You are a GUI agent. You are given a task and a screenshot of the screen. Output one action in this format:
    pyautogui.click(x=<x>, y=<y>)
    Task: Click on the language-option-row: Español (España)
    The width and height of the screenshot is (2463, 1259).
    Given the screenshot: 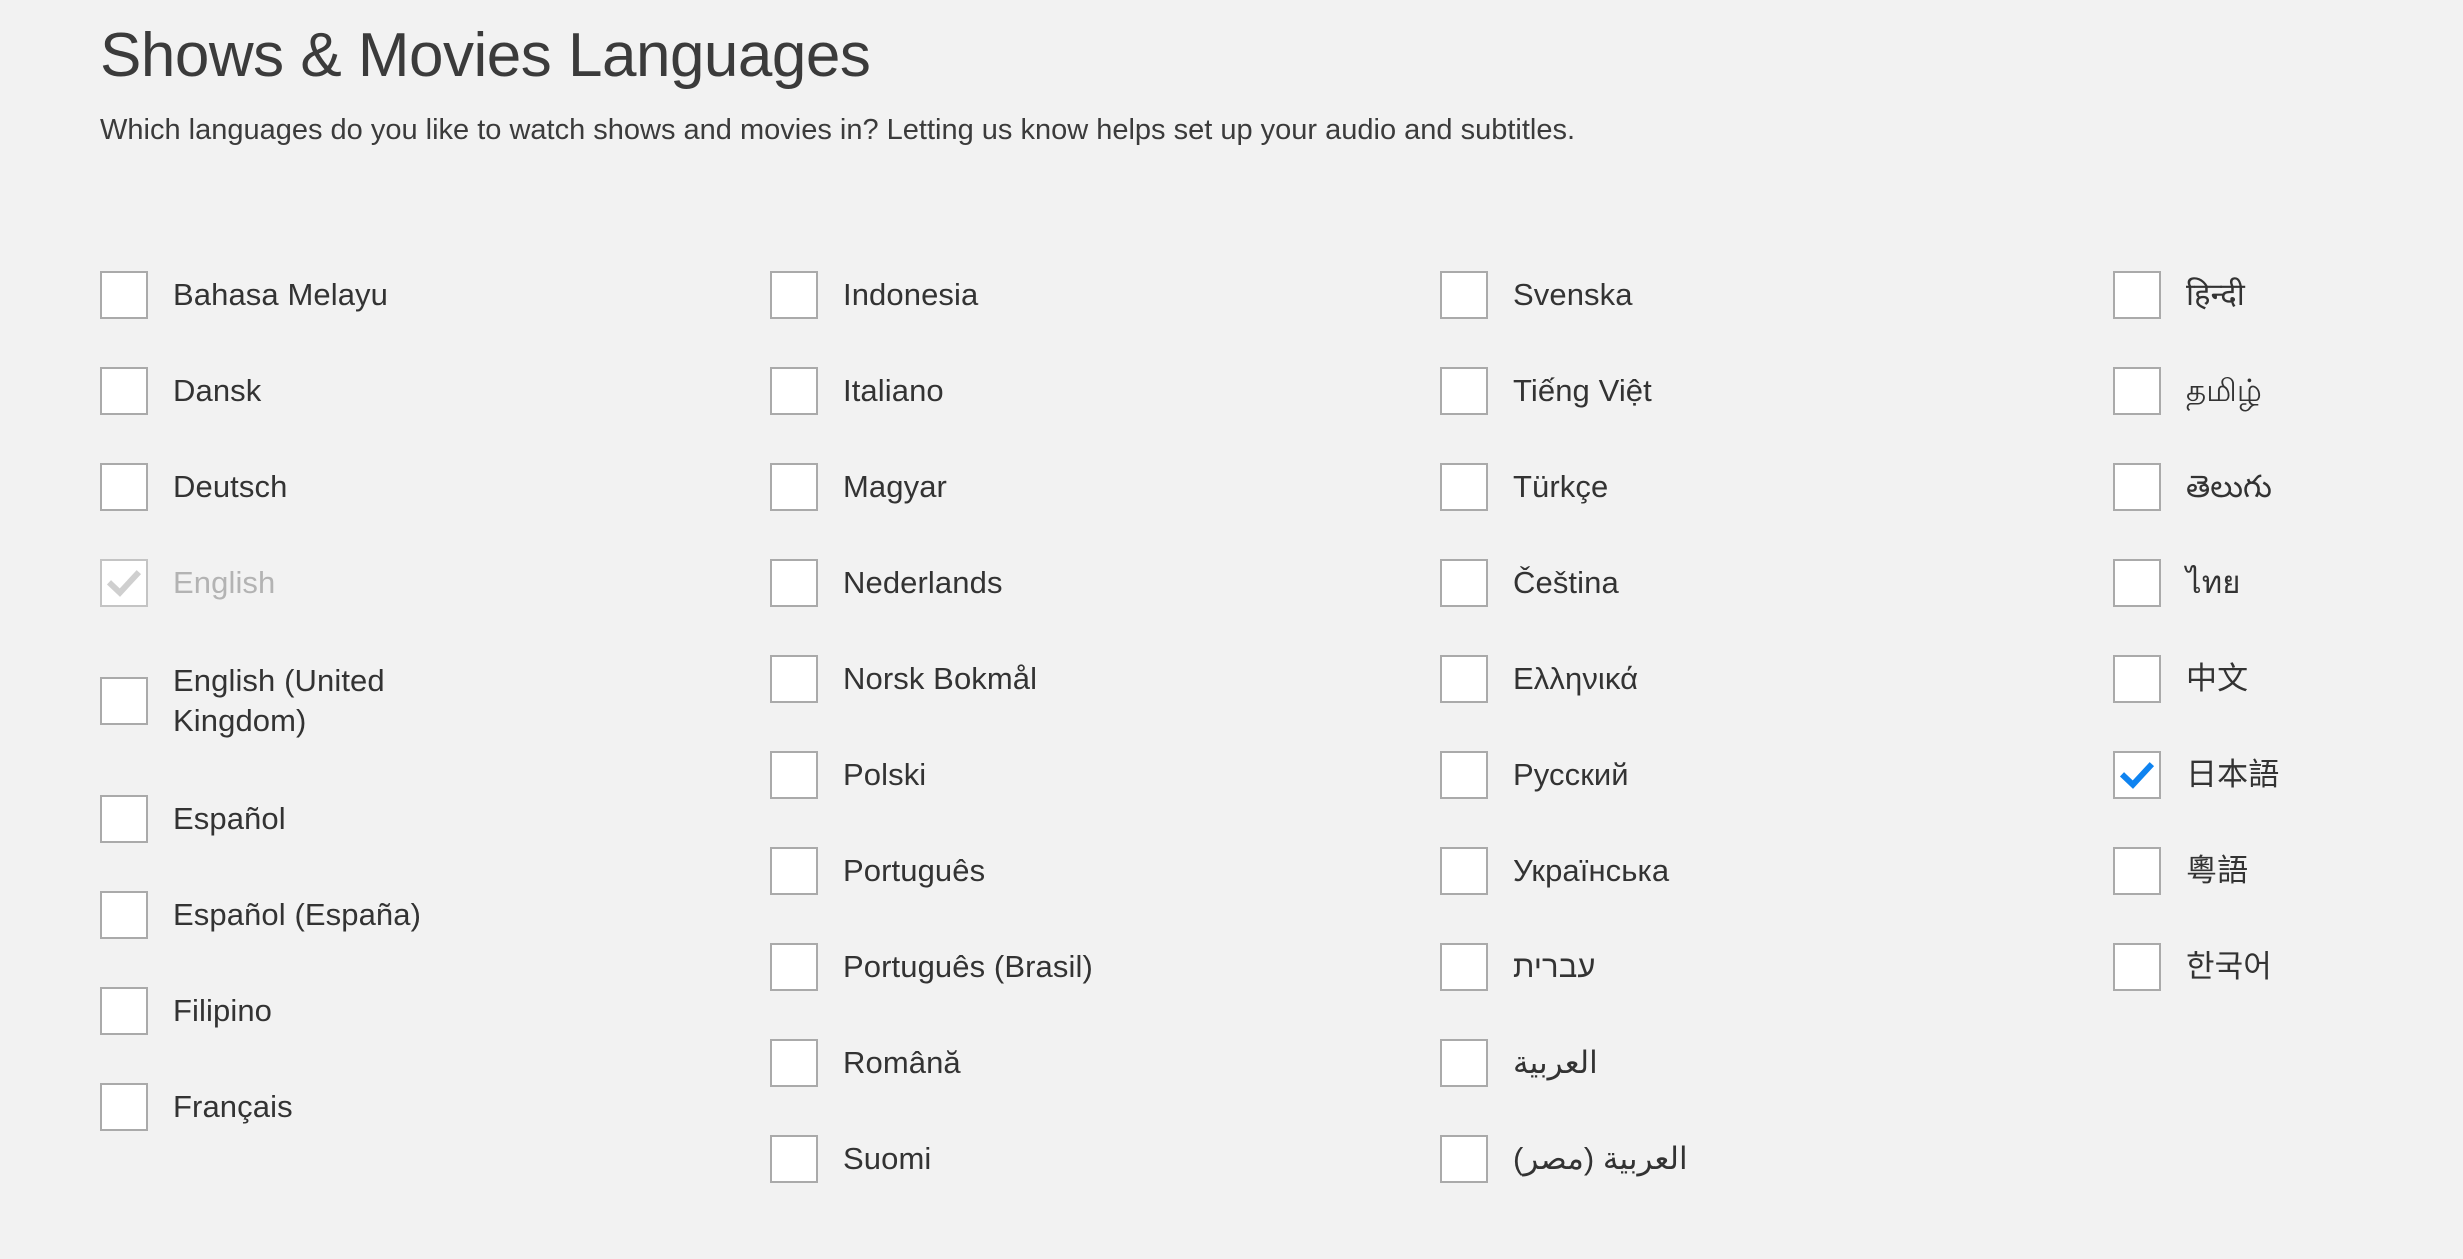 What is the action you would take?
    pyautogui.click(x=385, y=915)
    